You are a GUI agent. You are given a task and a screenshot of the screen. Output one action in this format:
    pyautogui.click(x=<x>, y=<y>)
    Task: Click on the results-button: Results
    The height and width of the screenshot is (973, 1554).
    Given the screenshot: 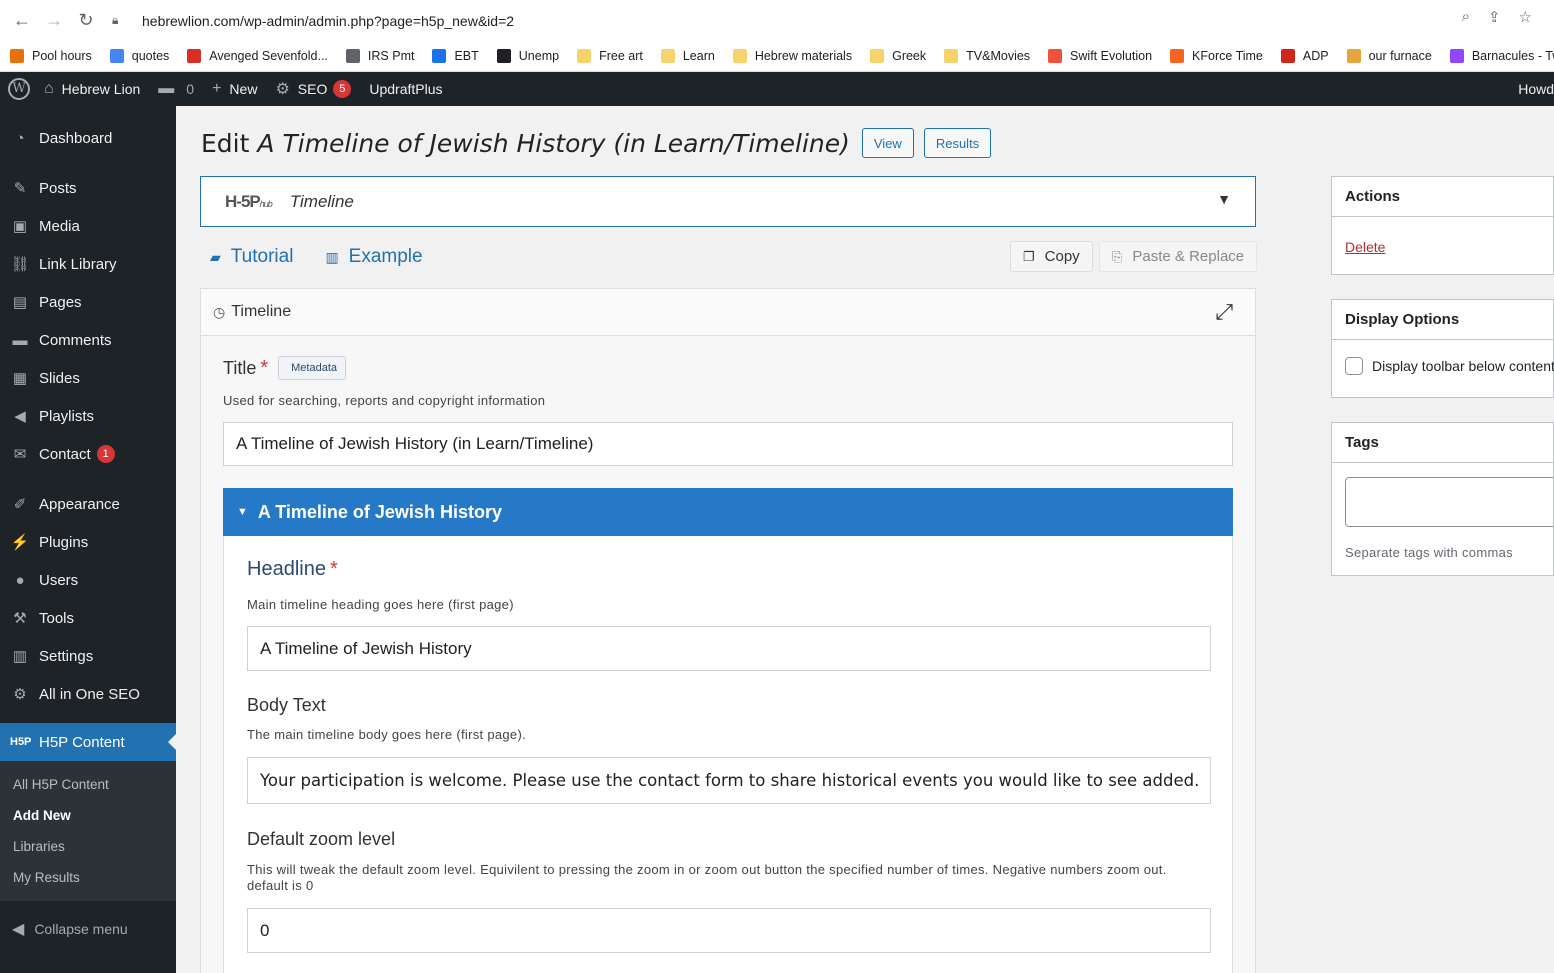 What is the action you would take?
    pyautogui.click(x=957, y=143)
    